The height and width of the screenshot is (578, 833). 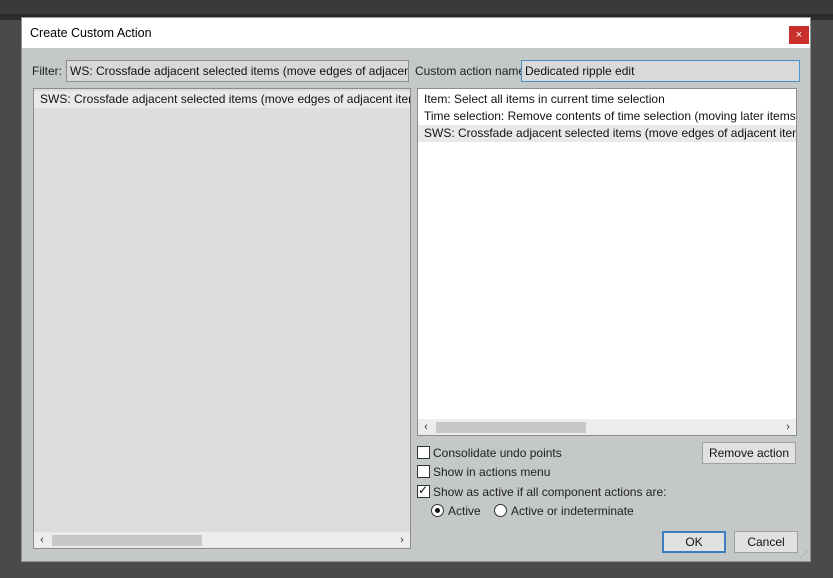 What do you see at coordinates (423, 490) in the screenshot?
I see `show-as-active-checkbox` at bounding box center [423, 490].